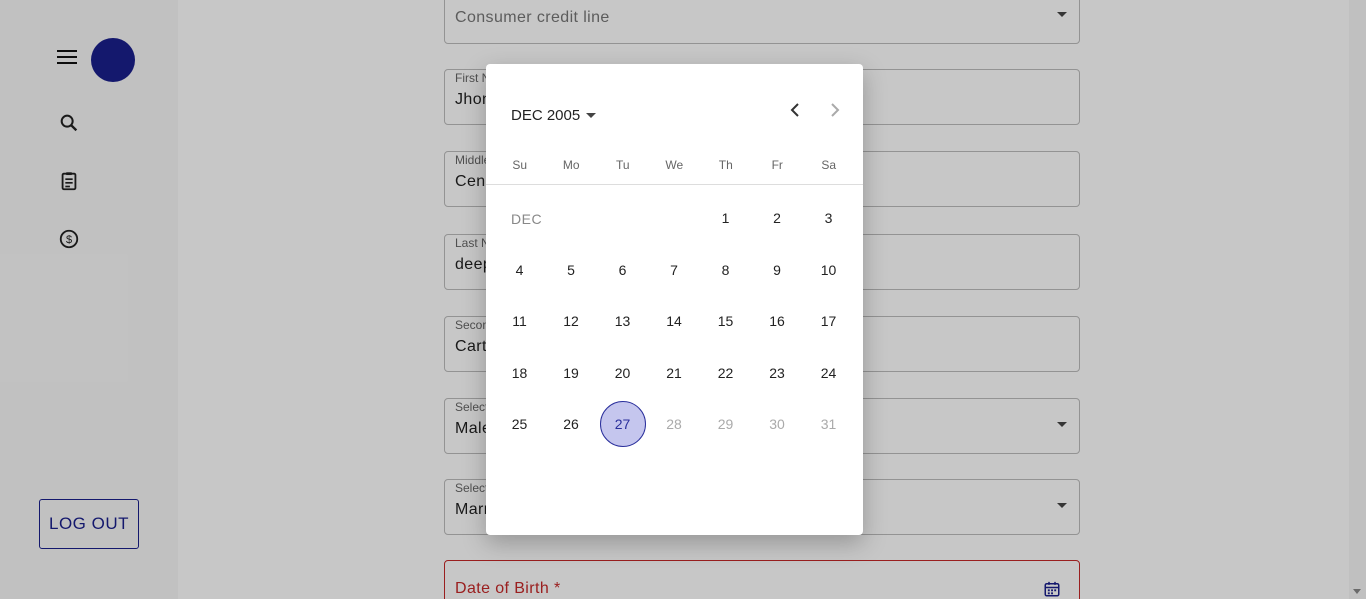 This screenshot has width=1366, height=599. What do you see at coordinates (726, 270) in the screenshot?
I see `day-cell: 8` at bounding box center [726, 270].